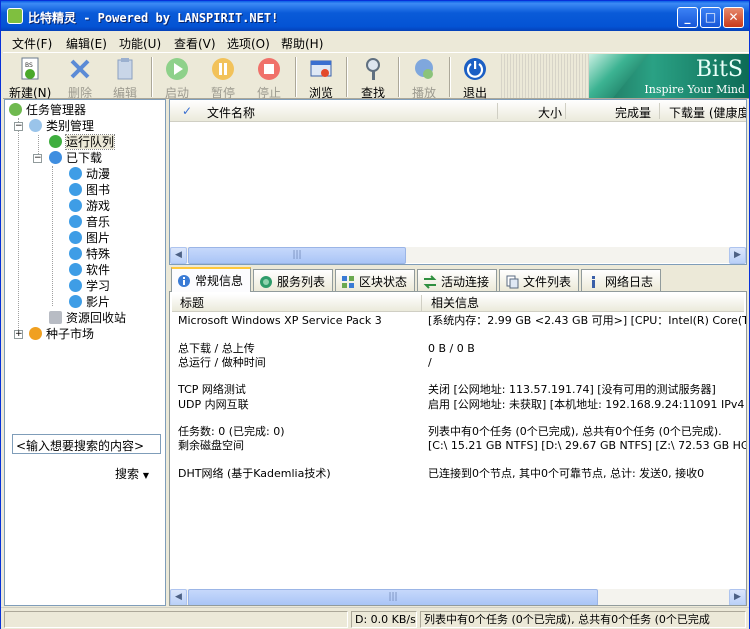  I want to click on tab-connections: 活动连接, so click(457, 280).